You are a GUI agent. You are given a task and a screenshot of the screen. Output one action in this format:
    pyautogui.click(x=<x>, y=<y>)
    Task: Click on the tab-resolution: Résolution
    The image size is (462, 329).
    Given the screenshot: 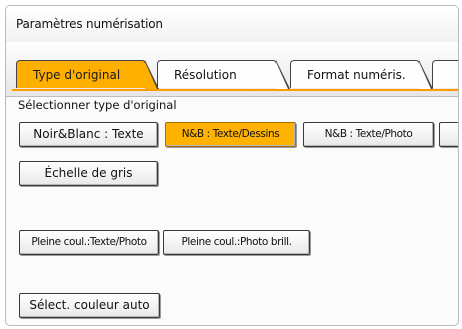 What is the action you would take?
    pyautogui.click(x=223, y=74)
    